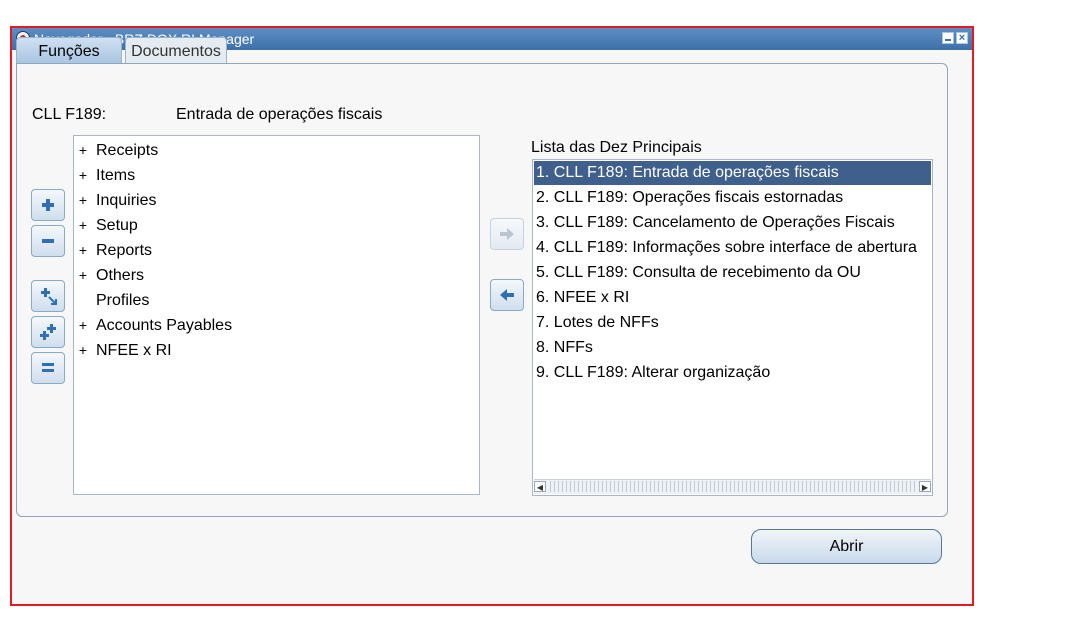 Image resolution: width=1075 pixels, height=632 pixels. I want to click on tree-item-label: NFEE x RI, so click(134, 350).